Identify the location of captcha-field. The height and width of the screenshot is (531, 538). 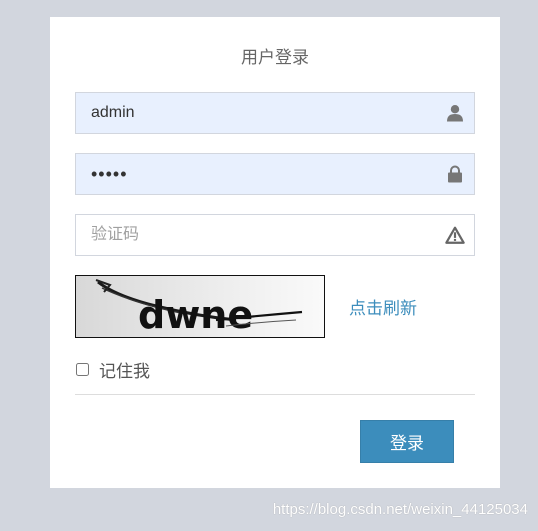
(275, 235).